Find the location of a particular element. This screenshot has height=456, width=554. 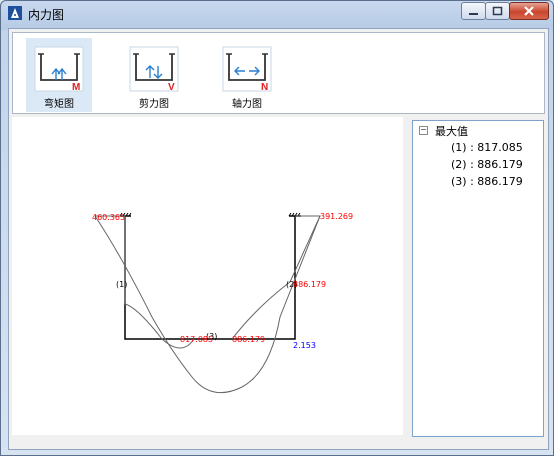

shear-force-button: V 剪力图 is located at coordinates (154, 75).